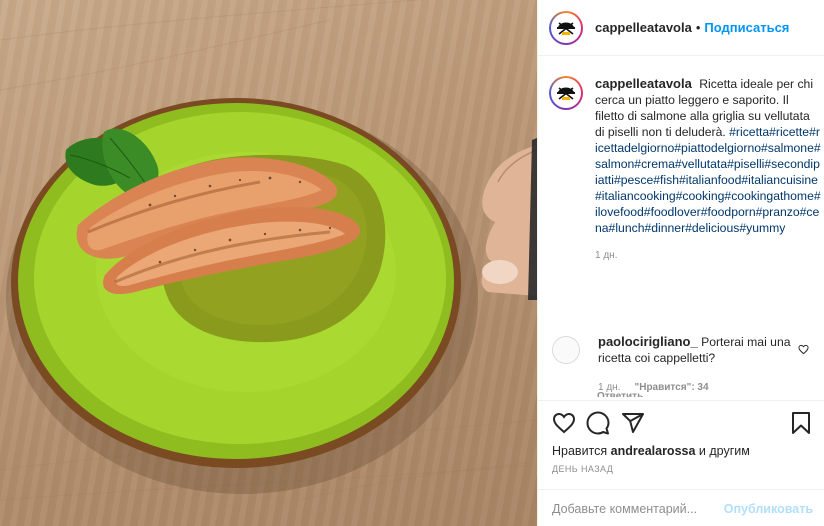 The width and height of the screenshot is (824, 526). Describe the element at coordinates (653, 451) in the screenshot. I see `likes-user: andrealarossa` at that location.